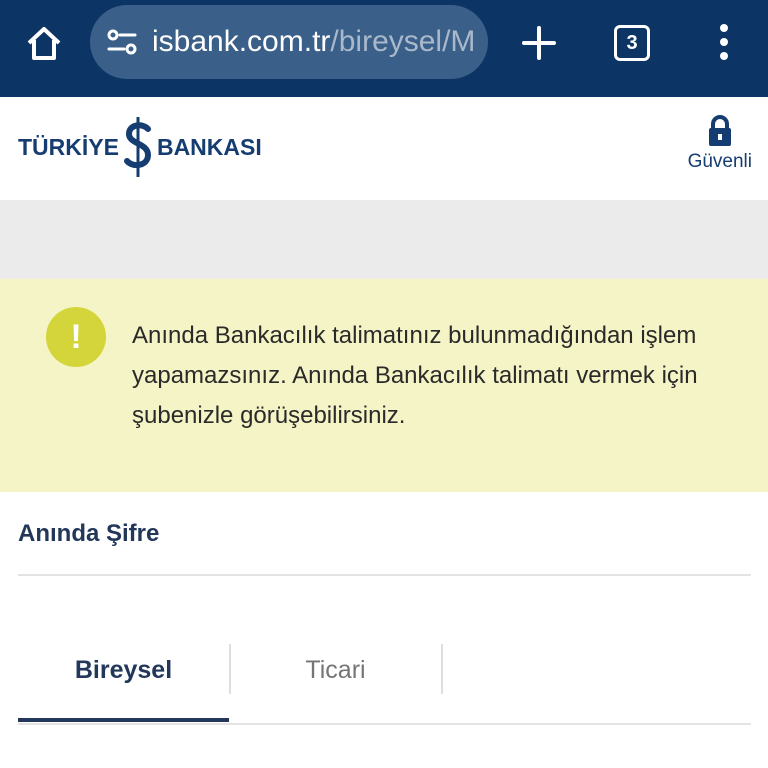  I want to click on customer-type-tabs: Bireysel Ticari, so click(384, 672).